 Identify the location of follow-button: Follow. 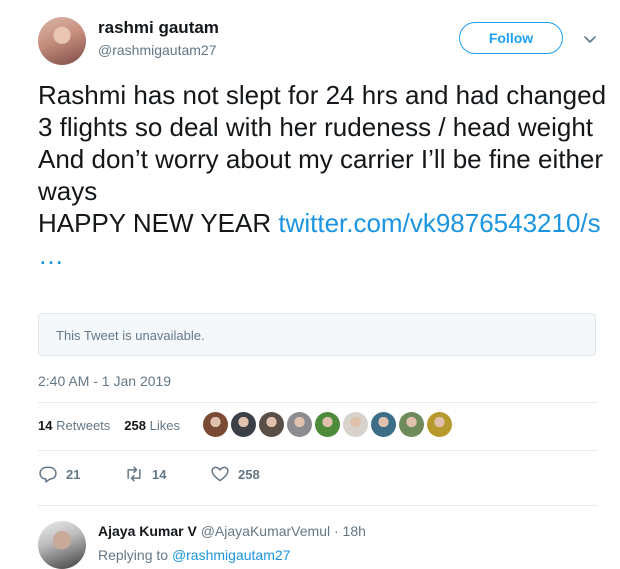
(511, 38).